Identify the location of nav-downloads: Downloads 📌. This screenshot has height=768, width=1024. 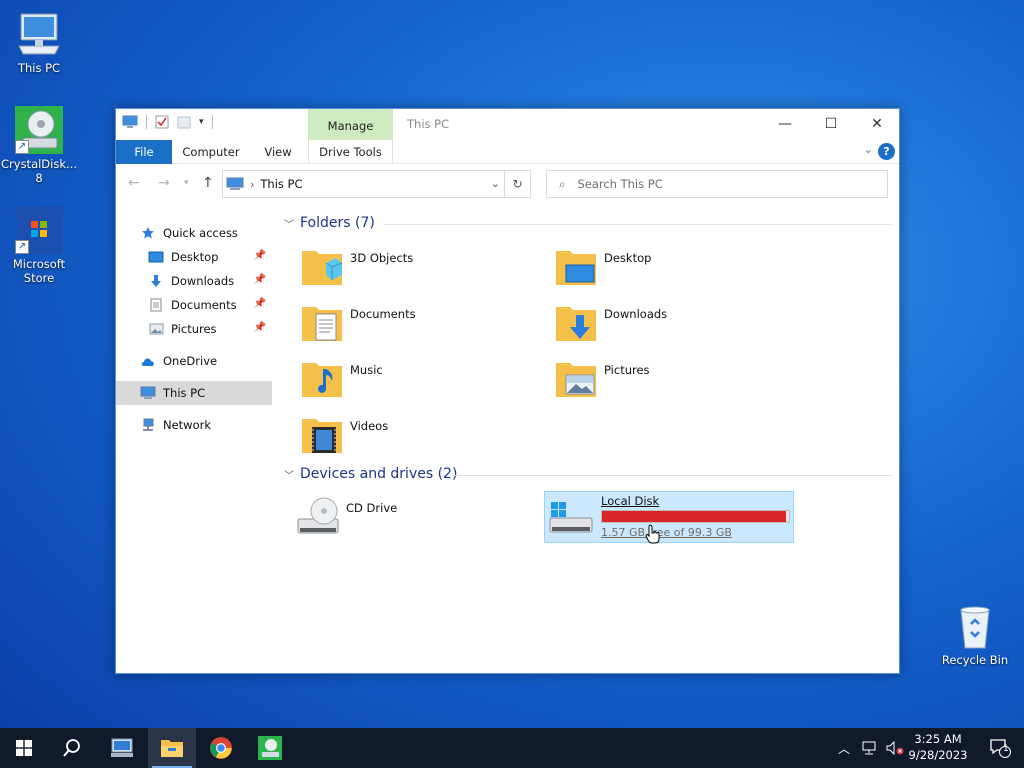
(194, 281).